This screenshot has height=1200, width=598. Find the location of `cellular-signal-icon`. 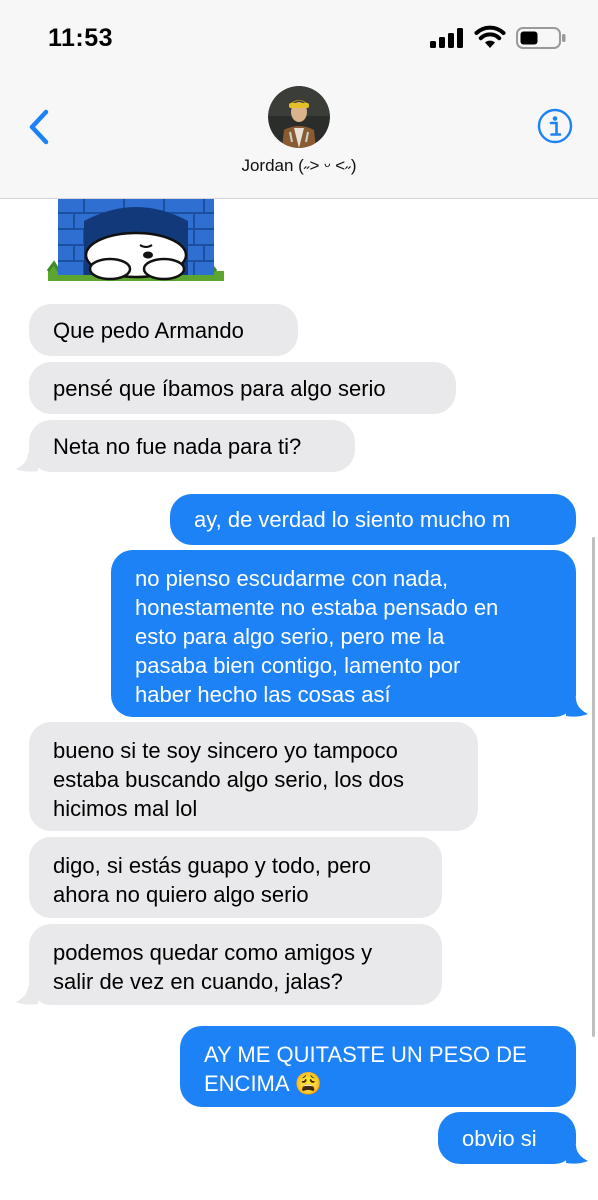

cellular-signal-icon is located at coordinates (446, 38).